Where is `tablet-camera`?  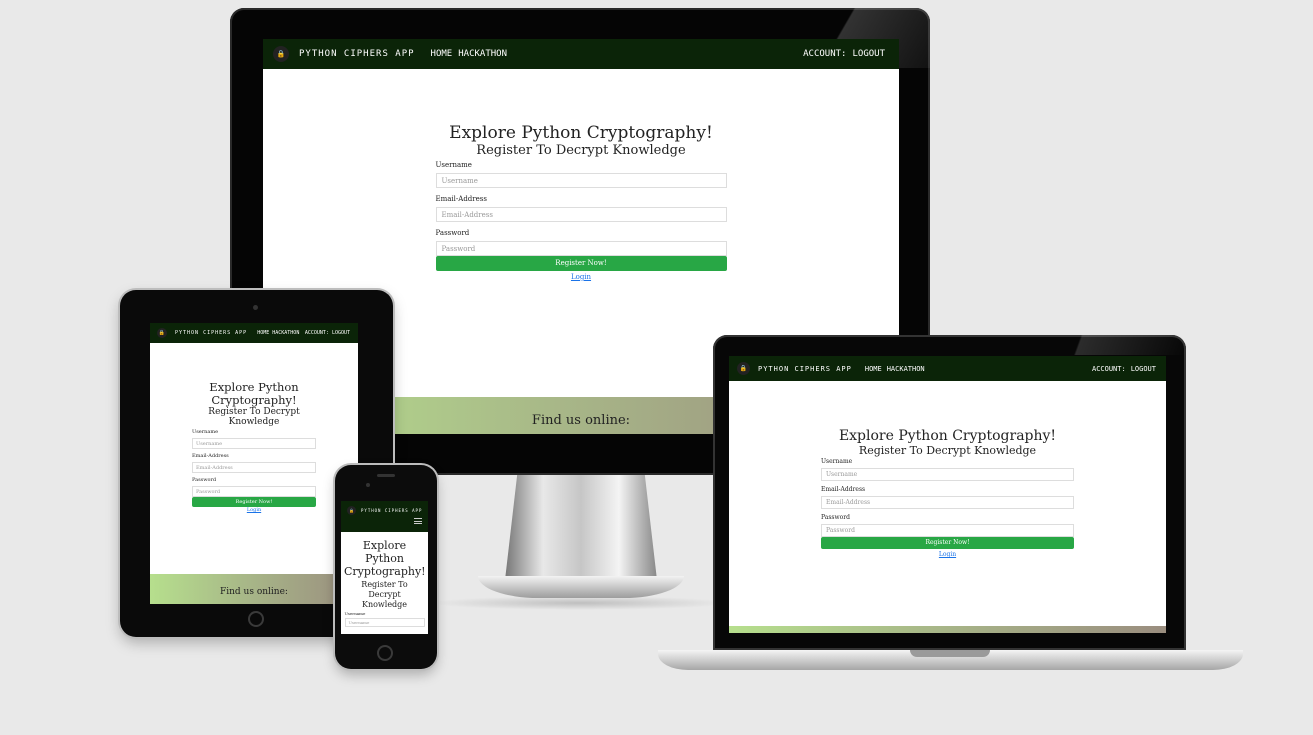 tablet-camera is located at coordinates (255, 307).